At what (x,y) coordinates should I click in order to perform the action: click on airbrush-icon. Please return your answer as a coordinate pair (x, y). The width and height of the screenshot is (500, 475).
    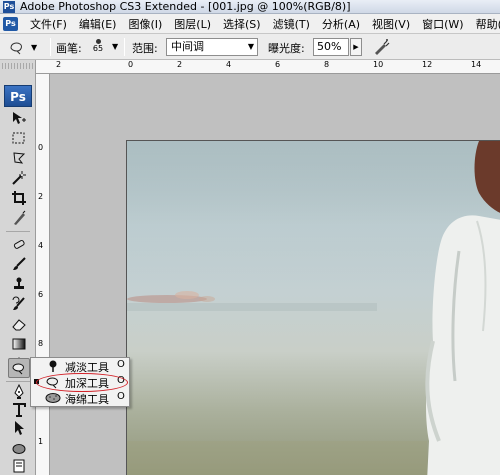
    Looking at the image, I should click on (382, 47).